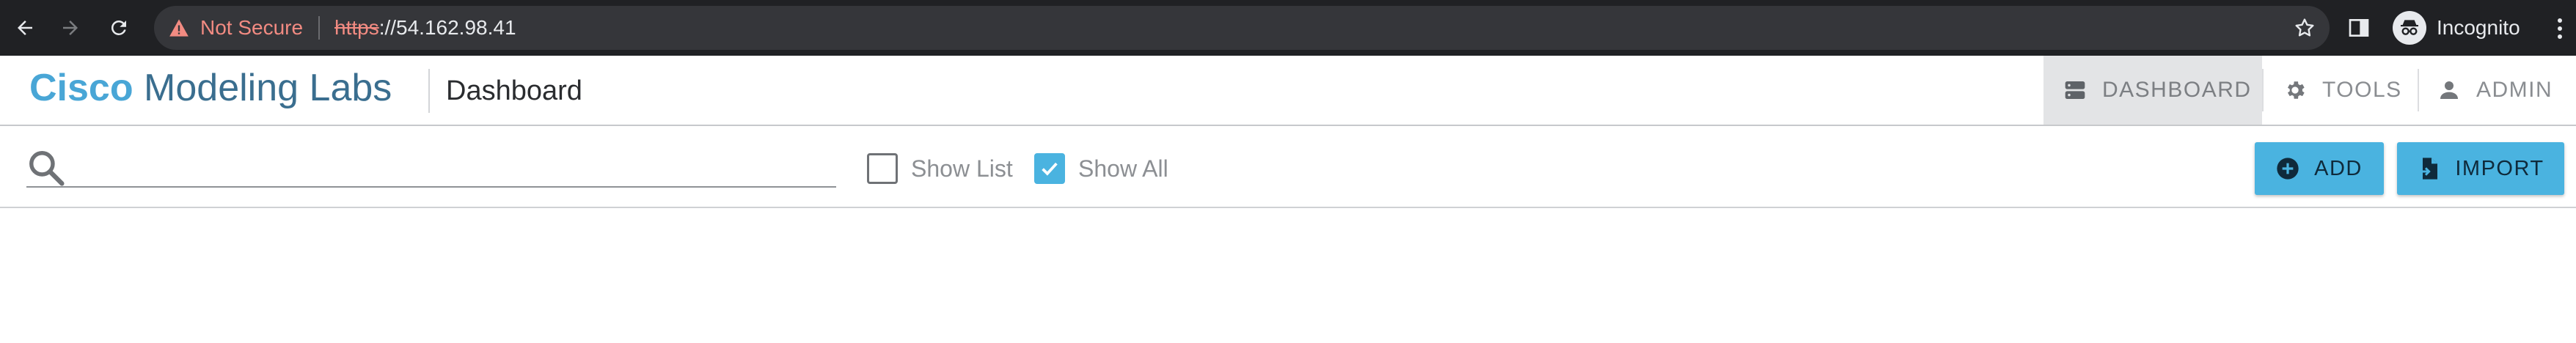  I want to click on search-field, so click(431, 165).